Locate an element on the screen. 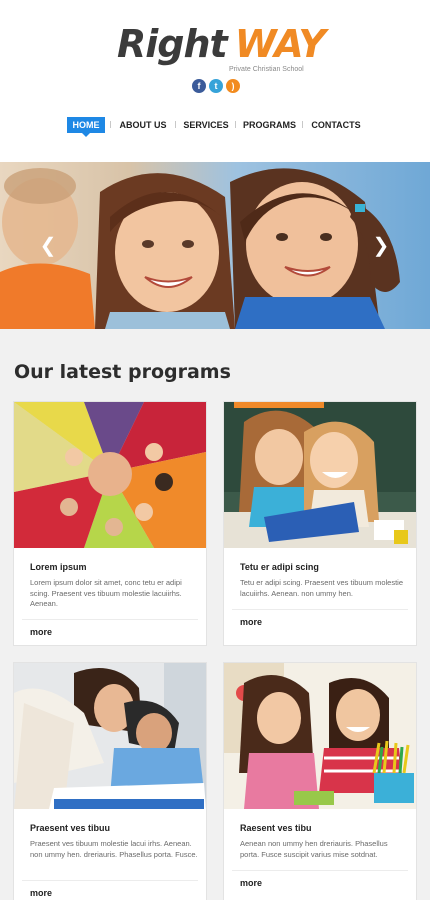  nav-about-us: ABOUT US is located at coordinates (143, 125).